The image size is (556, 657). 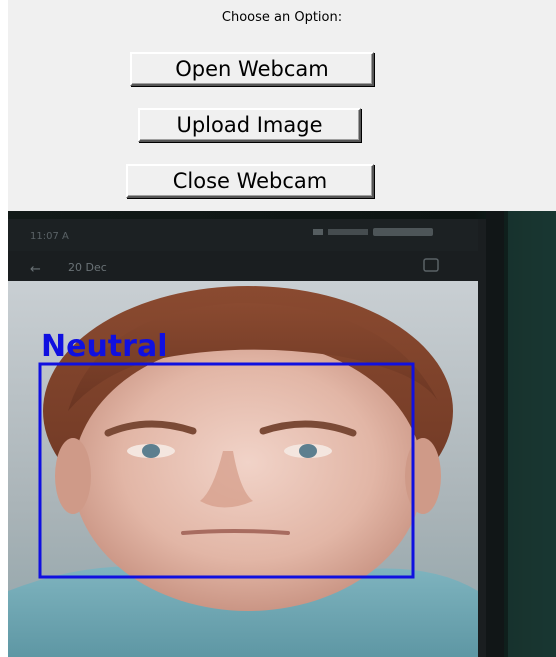 I want to click on emotion-label: Neutral, so click(x=104, y=346).